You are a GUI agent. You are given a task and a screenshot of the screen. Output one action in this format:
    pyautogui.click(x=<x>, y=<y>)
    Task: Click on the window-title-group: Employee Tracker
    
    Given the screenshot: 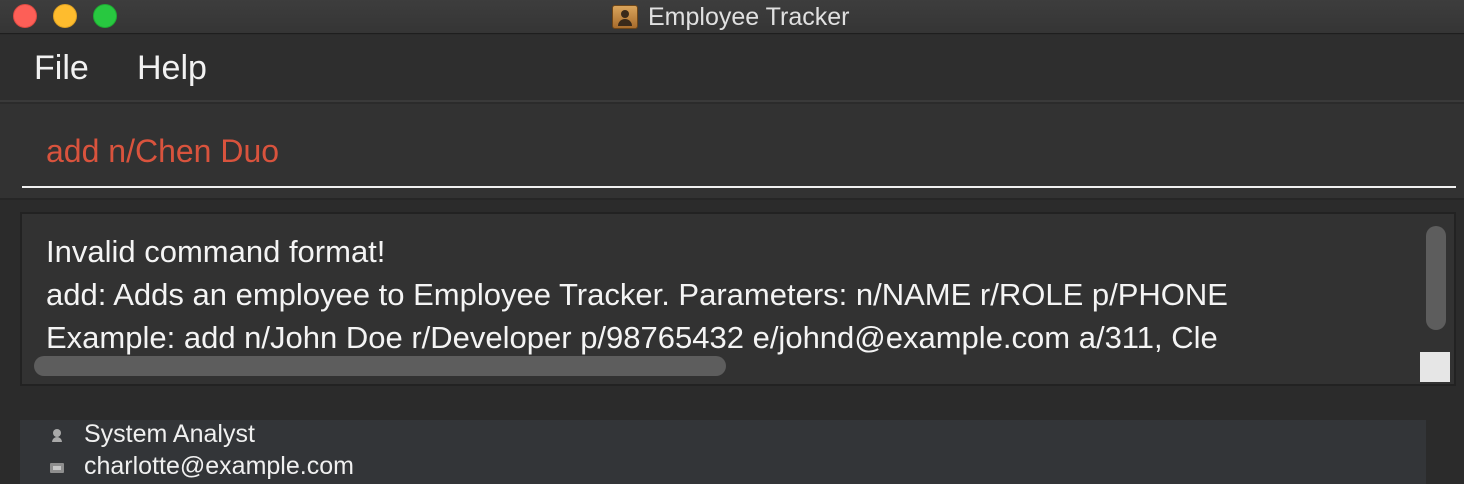 What is the action you would take?
    pyautogui.click(x=730, y=17)
    